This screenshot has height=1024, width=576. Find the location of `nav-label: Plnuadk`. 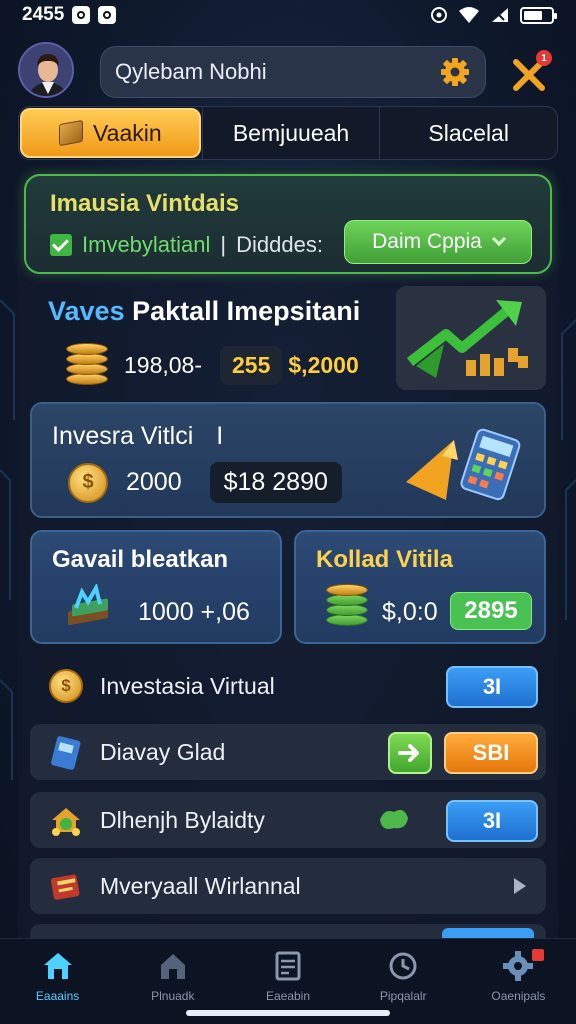

nav-label: Plnuadk is located at coordinates (173, 996).